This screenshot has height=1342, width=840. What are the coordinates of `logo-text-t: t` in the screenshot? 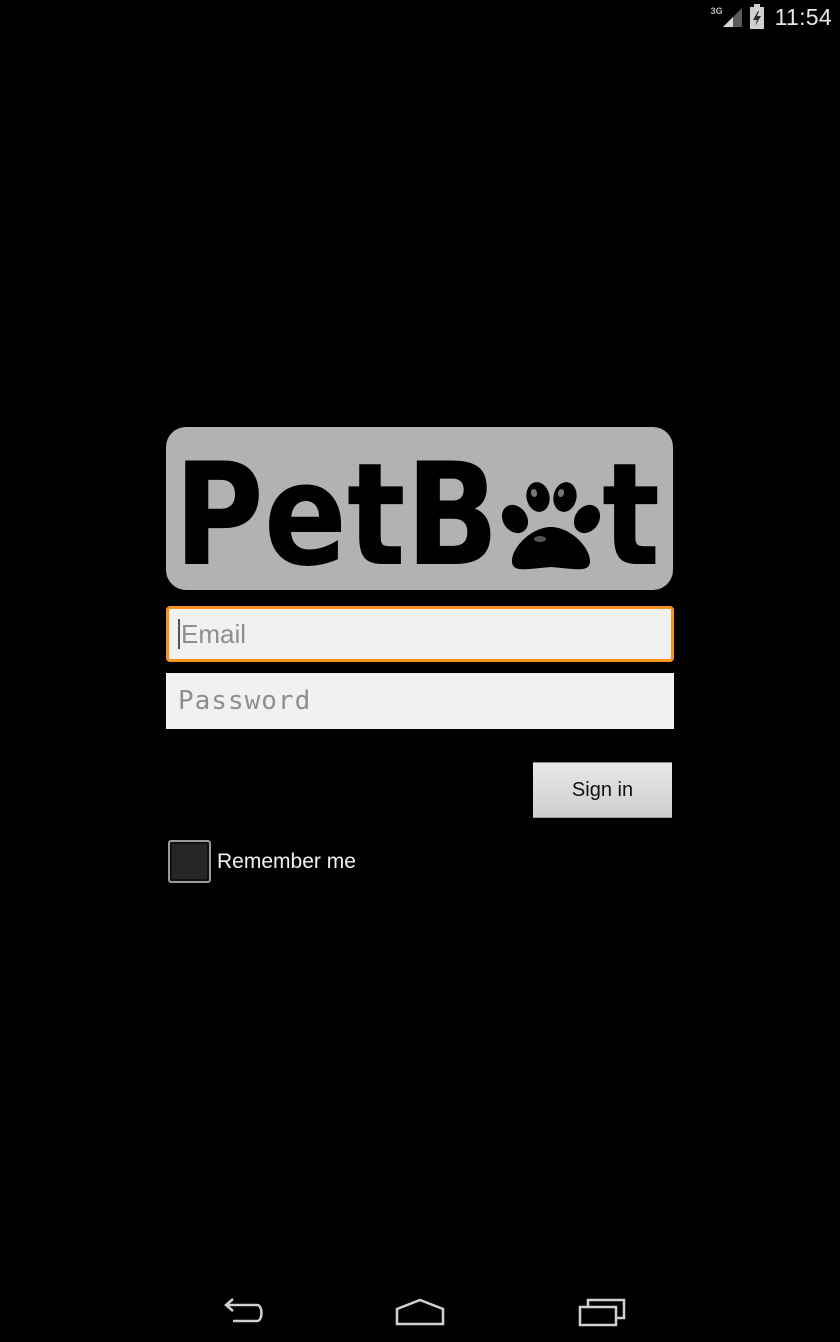 It's located at (631, 511).